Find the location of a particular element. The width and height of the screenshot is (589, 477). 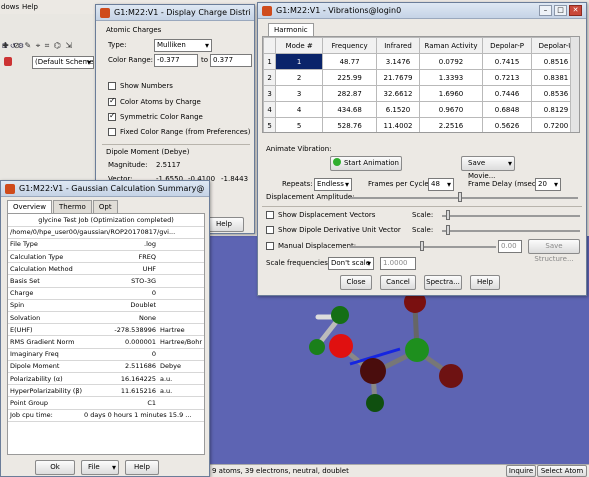

mode-row: 2 2 225.99 21.7679 1.3393 0.7213 0.8381 is located at coordinates (421, 77).